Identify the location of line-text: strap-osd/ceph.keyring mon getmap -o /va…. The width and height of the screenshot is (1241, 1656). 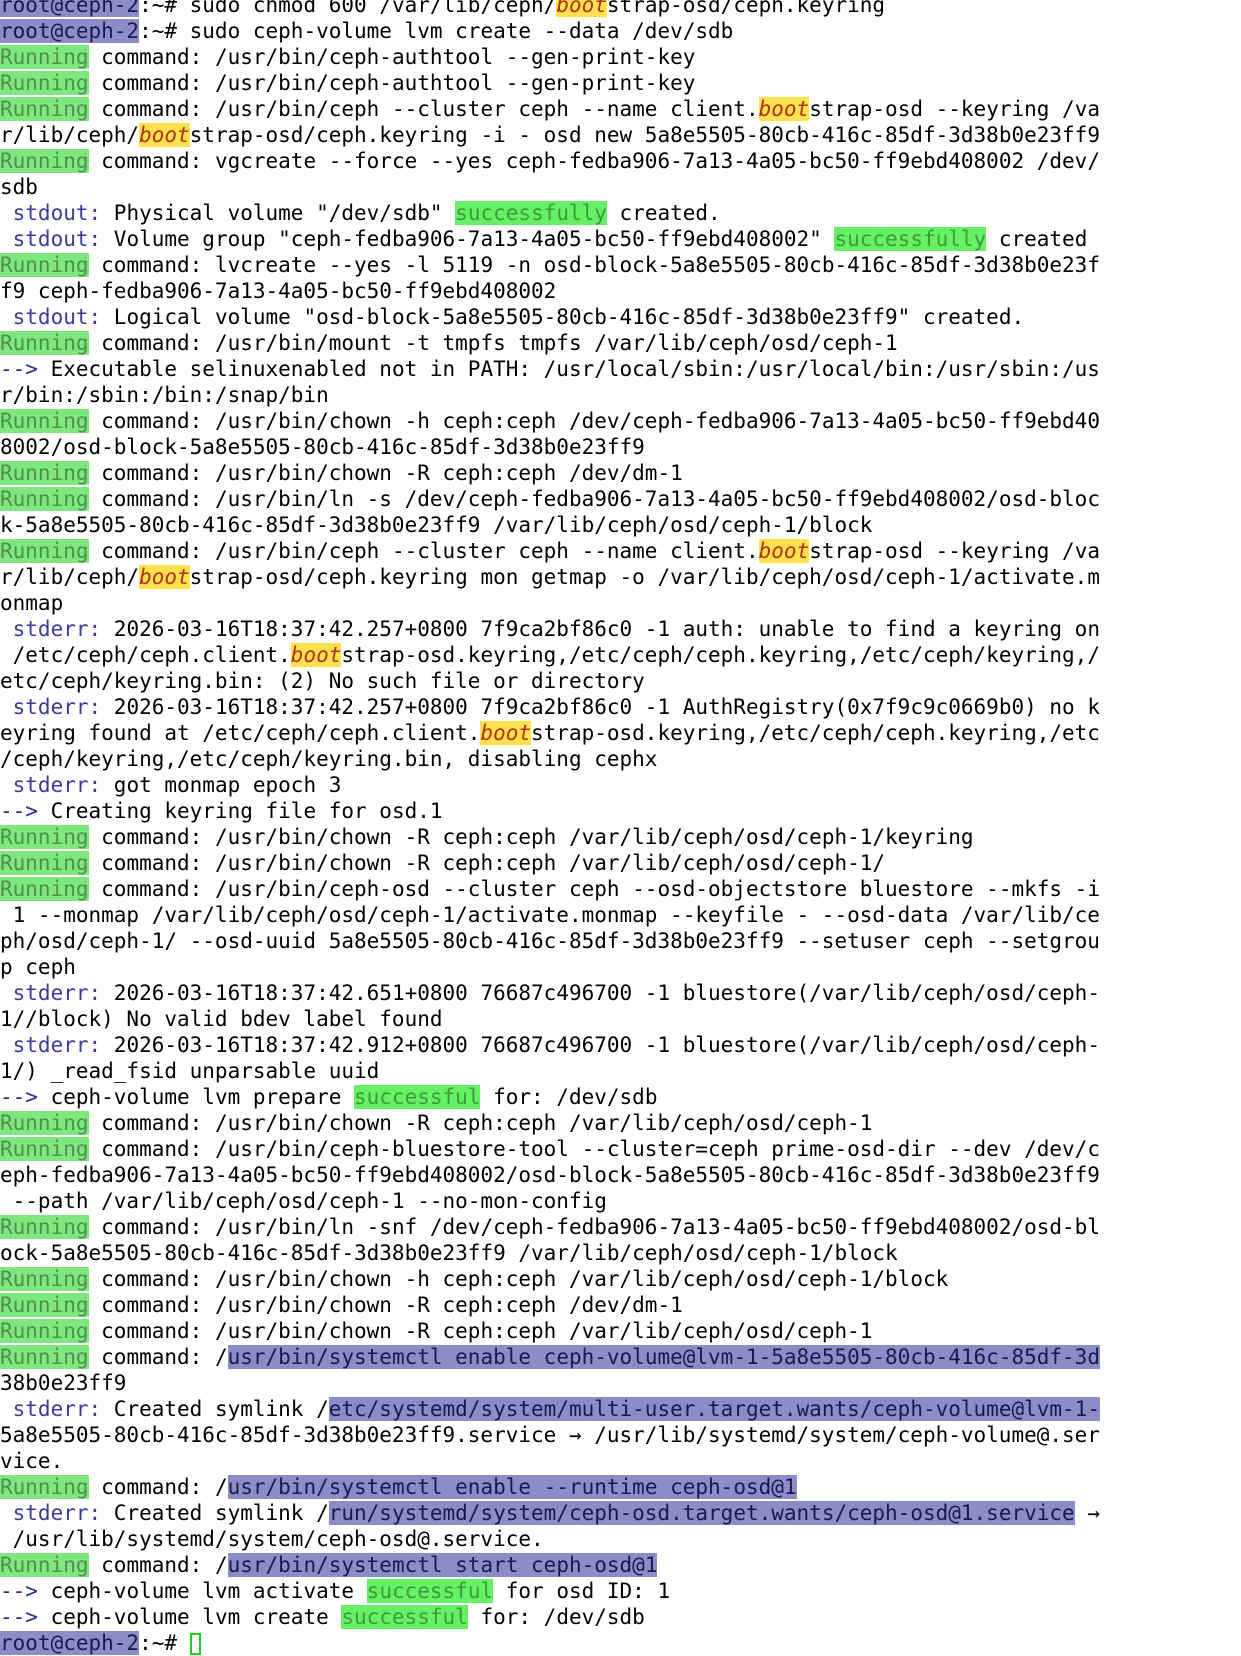
(644, 577).